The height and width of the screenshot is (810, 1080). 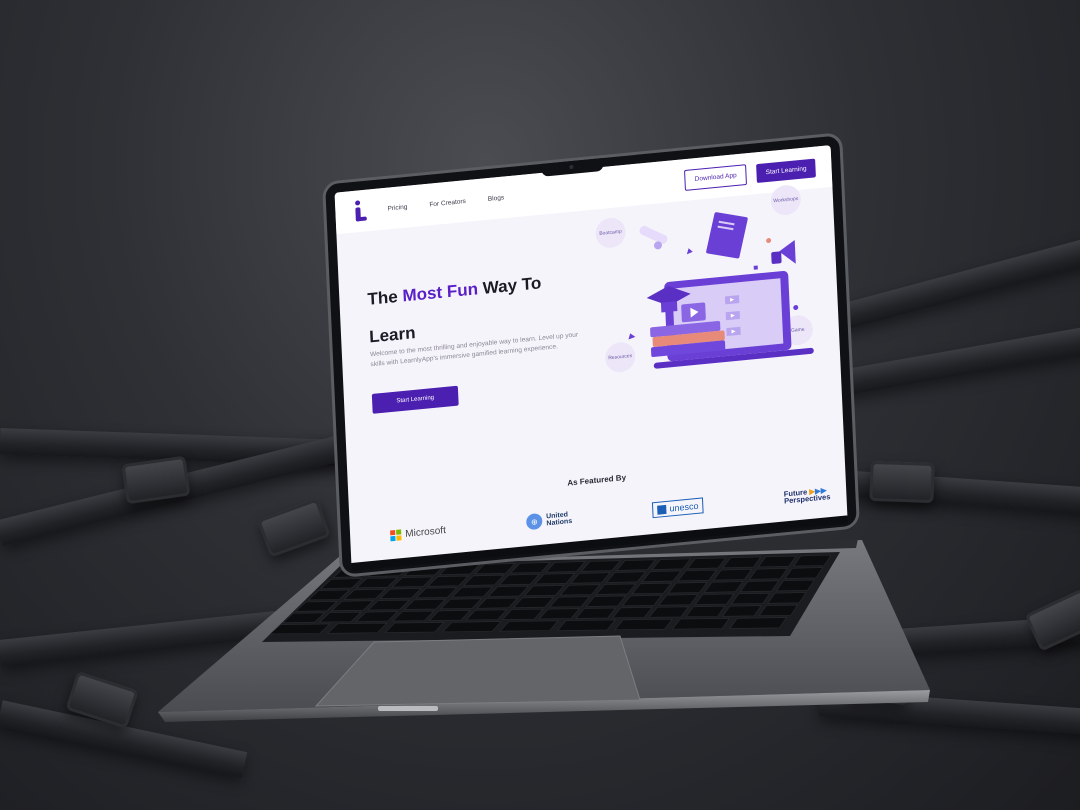 What do you see at coordinates (396, 534) in the screenshot?
I see `microsoft-windows-icon` at bounding box center [396, 534].